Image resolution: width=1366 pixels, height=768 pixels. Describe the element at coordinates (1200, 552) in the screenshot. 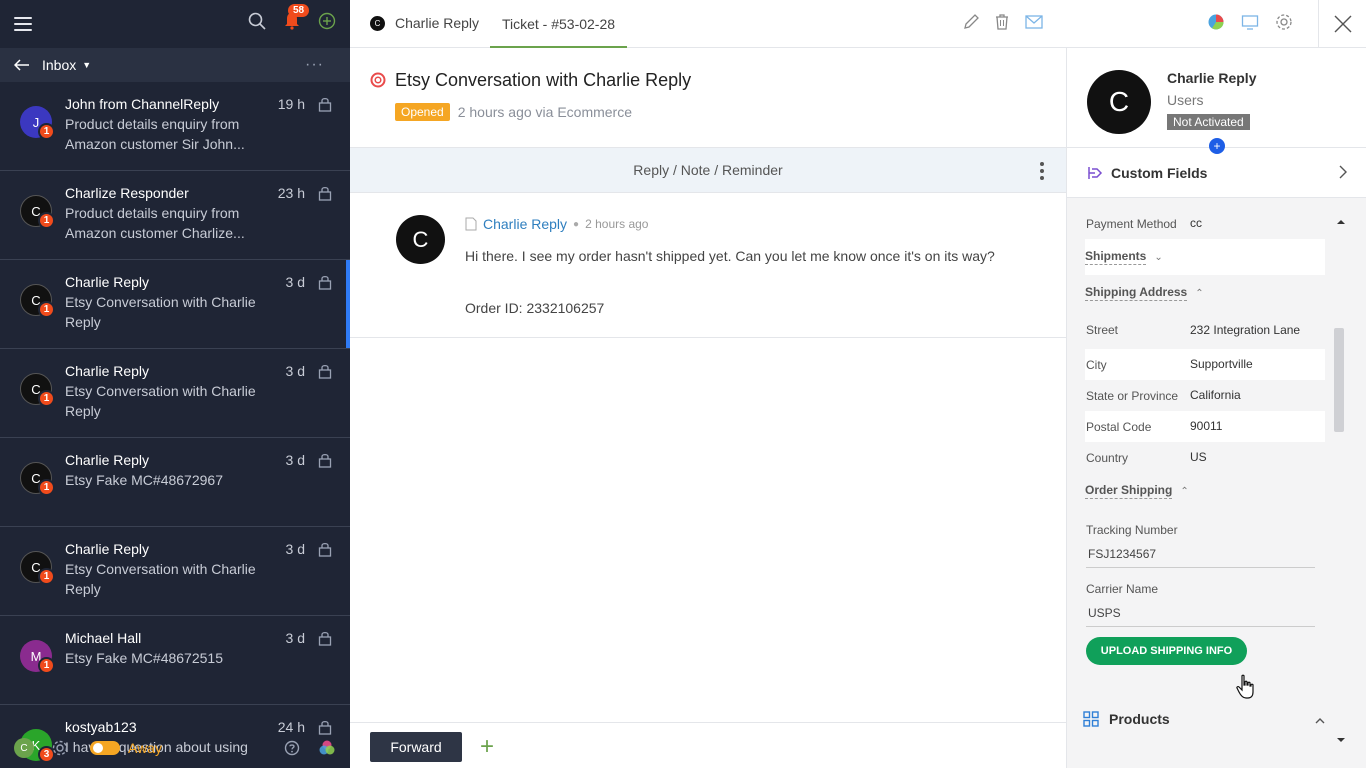

I see `tracking-number-input: FSJ1234567` at that location.